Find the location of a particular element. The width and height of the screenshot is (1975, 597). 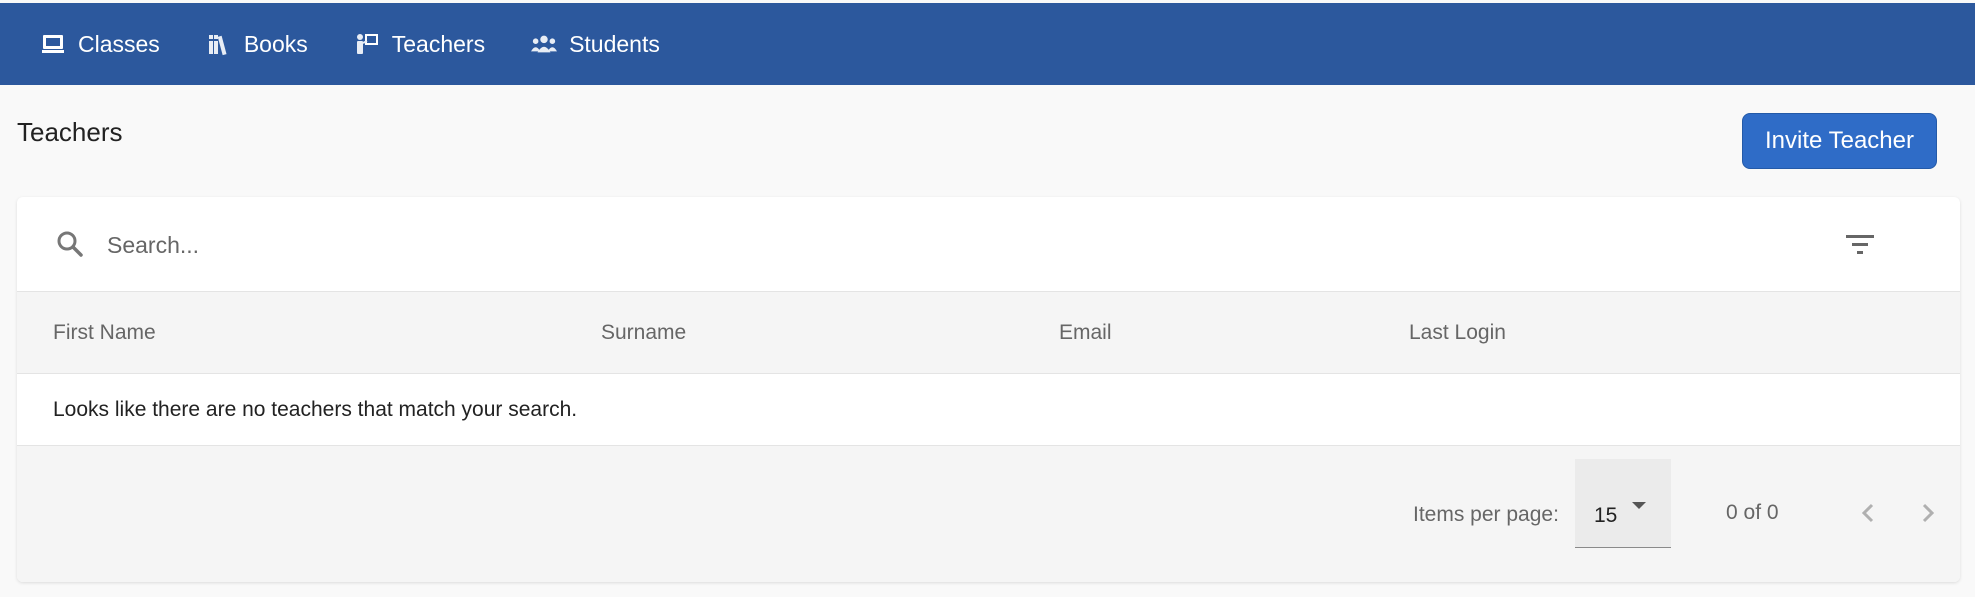

chevron-right-icon is located at coordinates (1928, 513).